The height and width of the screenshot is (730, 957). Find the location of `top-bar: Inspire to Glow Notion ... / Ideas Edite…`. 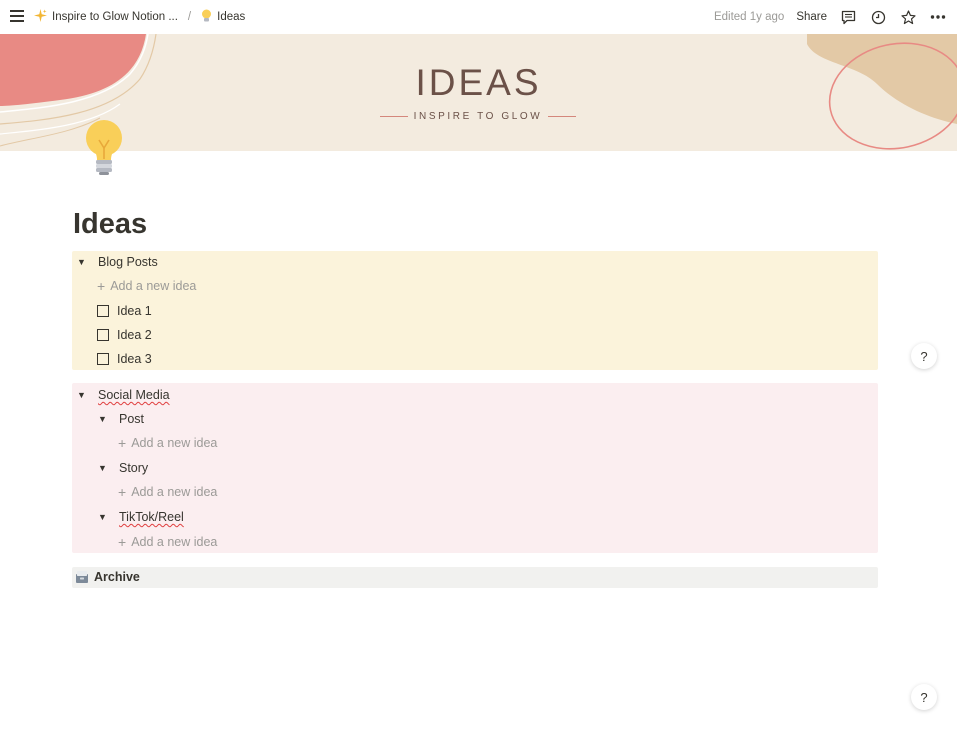

top-bar: Inspire to Glow Notion ... / Ideas Edite… is located at coordinates (478, 17).